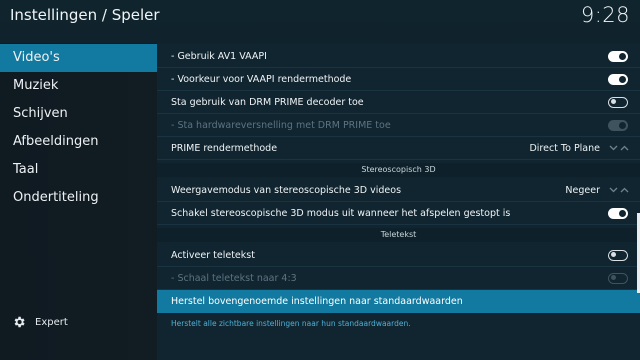 The width and height of the screenshot is (640, 360). I want to click on expert-label: Expert, so click(51, 322).